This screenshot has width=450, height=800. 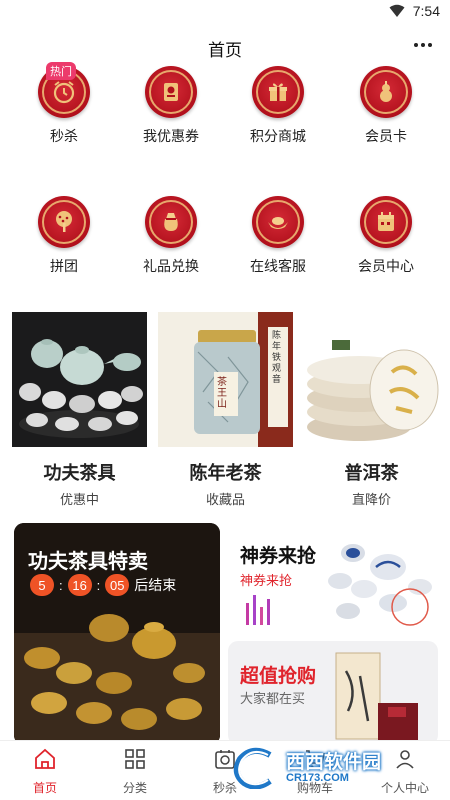 I want to click on promo-title: 超值抢购, so click(x=278, y=676).